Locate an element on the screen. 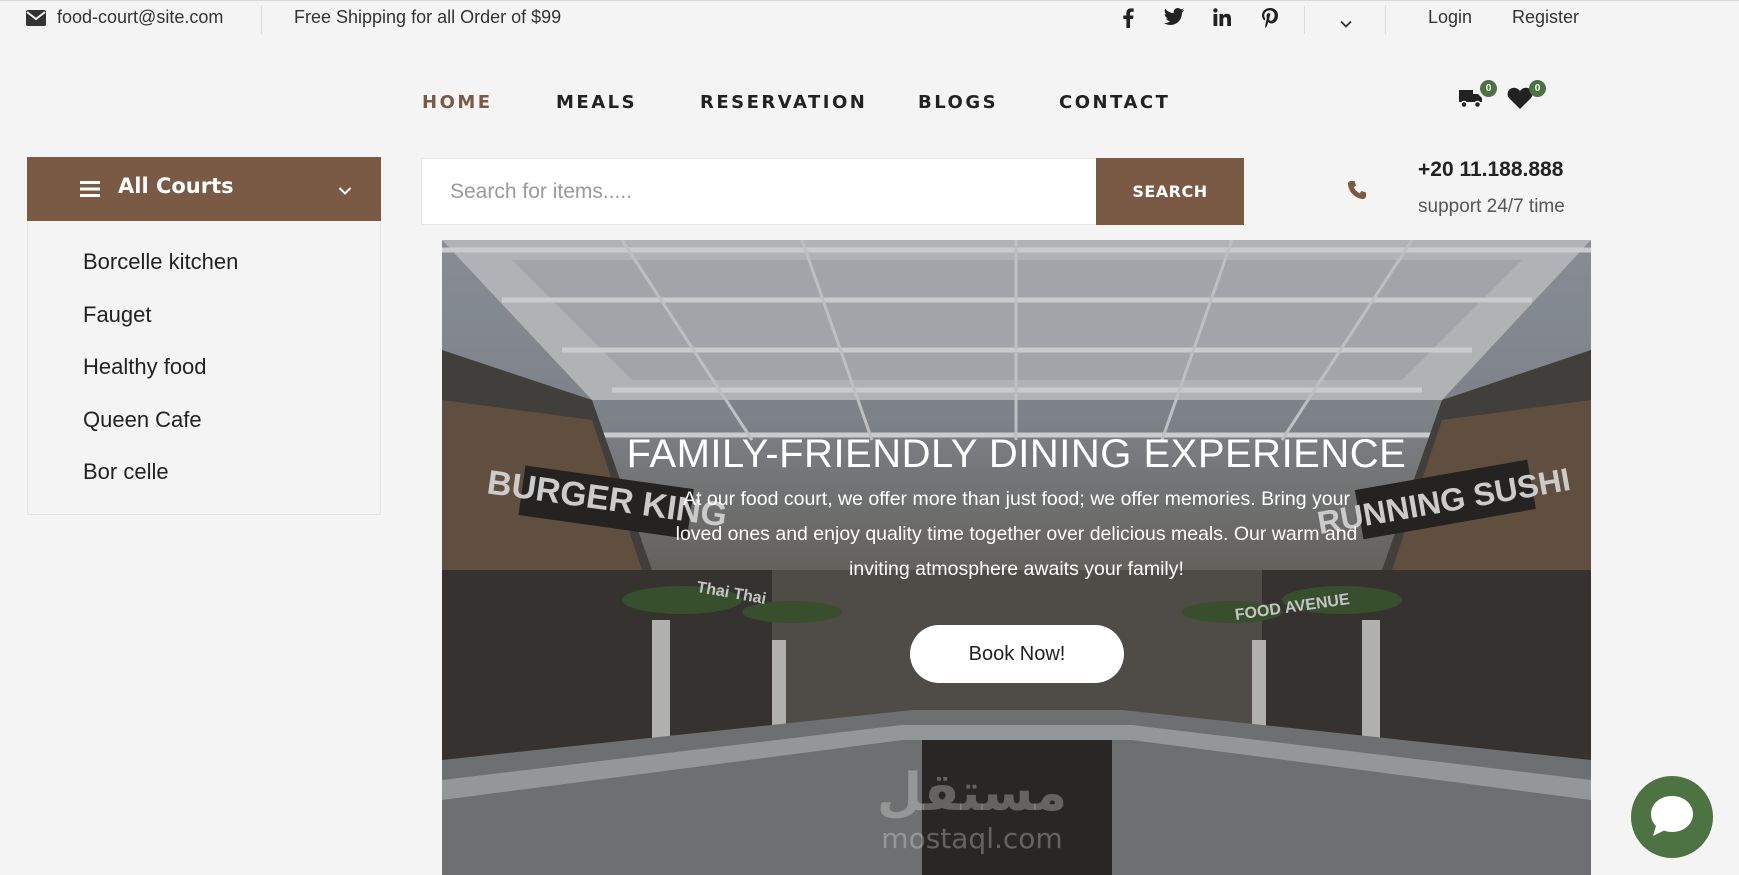 The height and width of the screenshot is (875, 1739). court-item: Fauget is located at coordinates (117, 315).